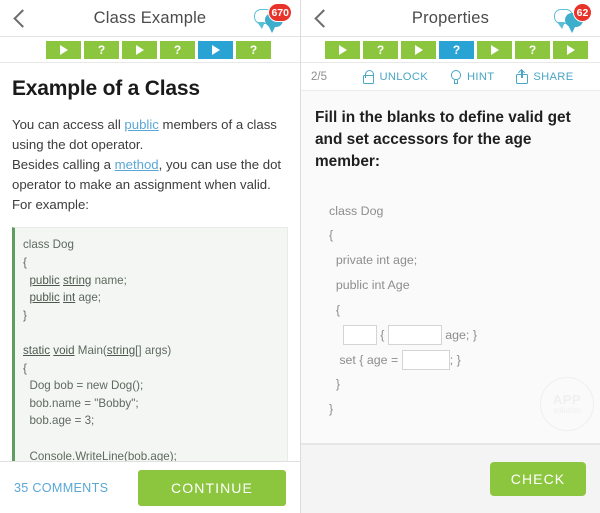  What do you see at coordinates (280, 12) in the screenshot?
I see `comments-count-badge: 670` at bounding box center [280, 12].